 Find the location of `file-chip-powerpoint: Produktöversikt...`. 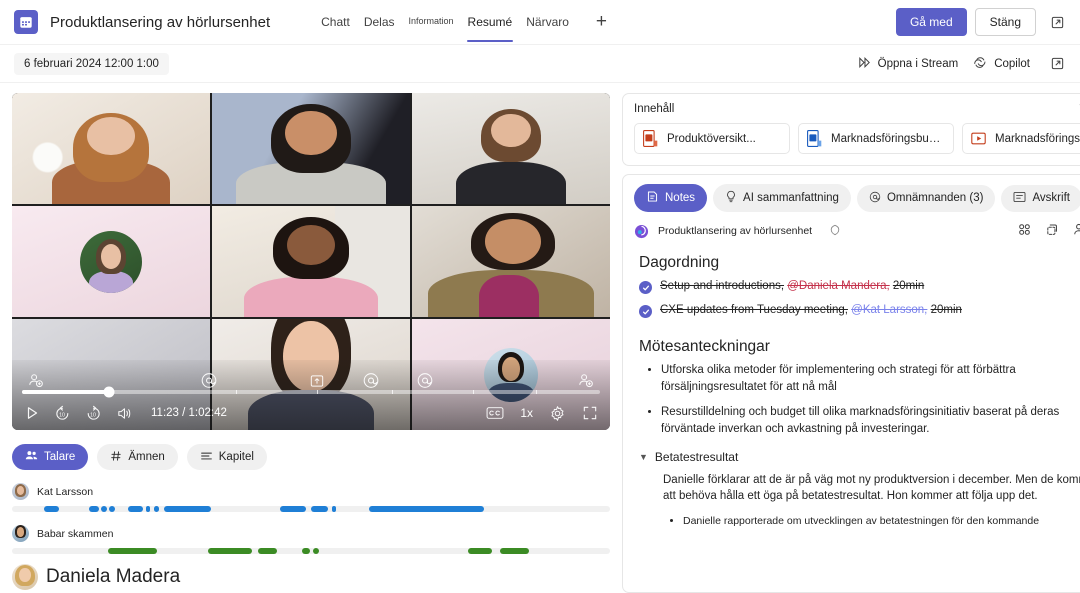

file-chip-powerpoint: Produktöversikt... is located at coordinates (712, 138).